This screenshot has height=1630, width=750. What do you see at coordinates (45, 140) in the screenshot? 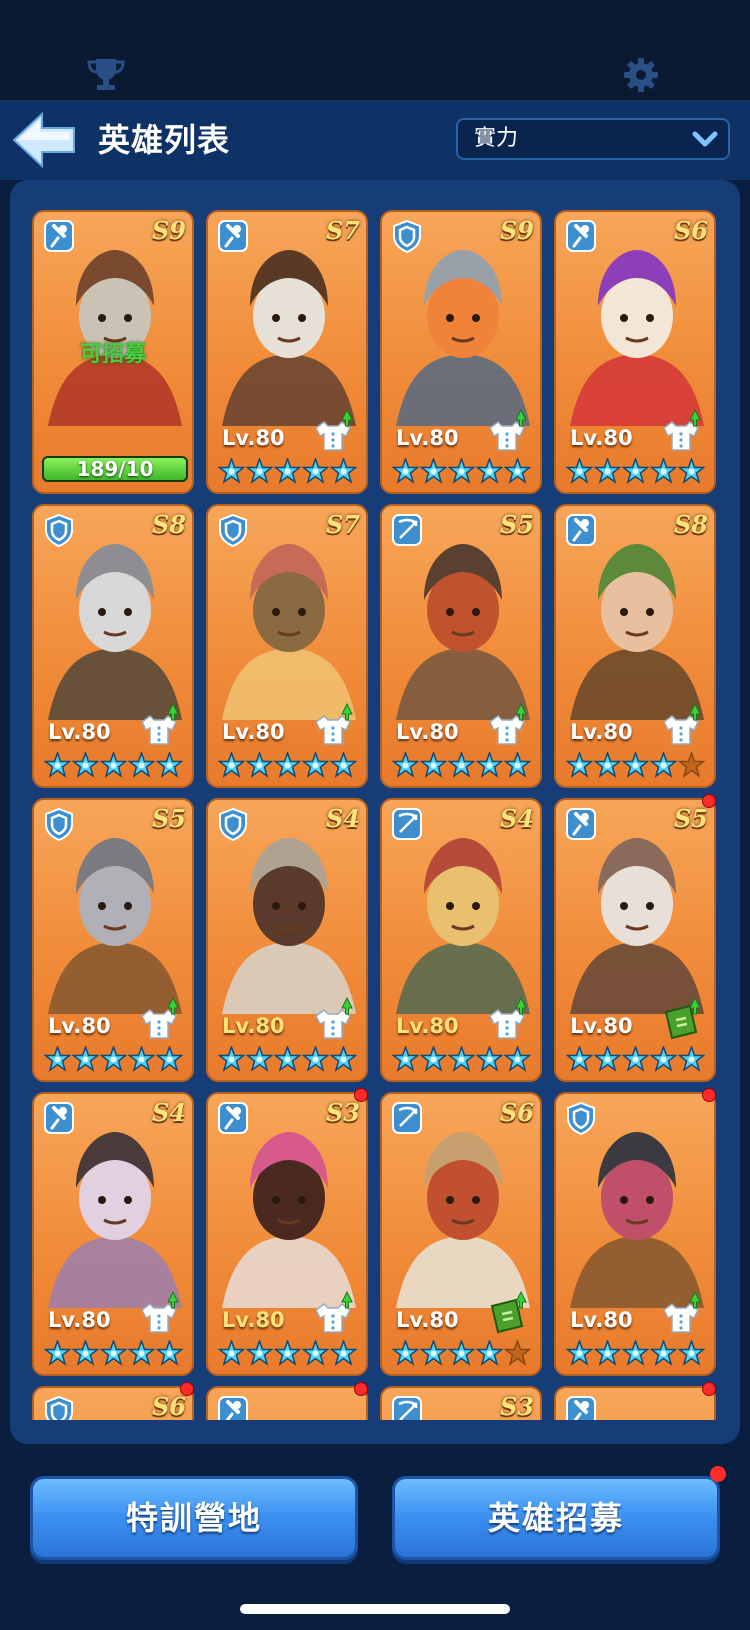
I see `back-arrow-icon` at bounding box center [45, 140].